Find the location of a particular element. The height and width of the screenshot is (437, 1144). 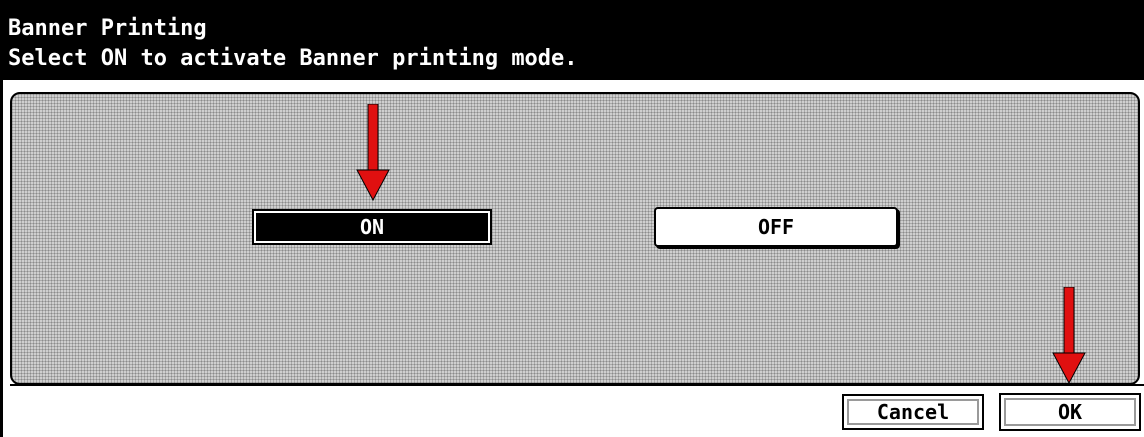

cancel-button-label: Cancel is located at coordinates (913, 412).